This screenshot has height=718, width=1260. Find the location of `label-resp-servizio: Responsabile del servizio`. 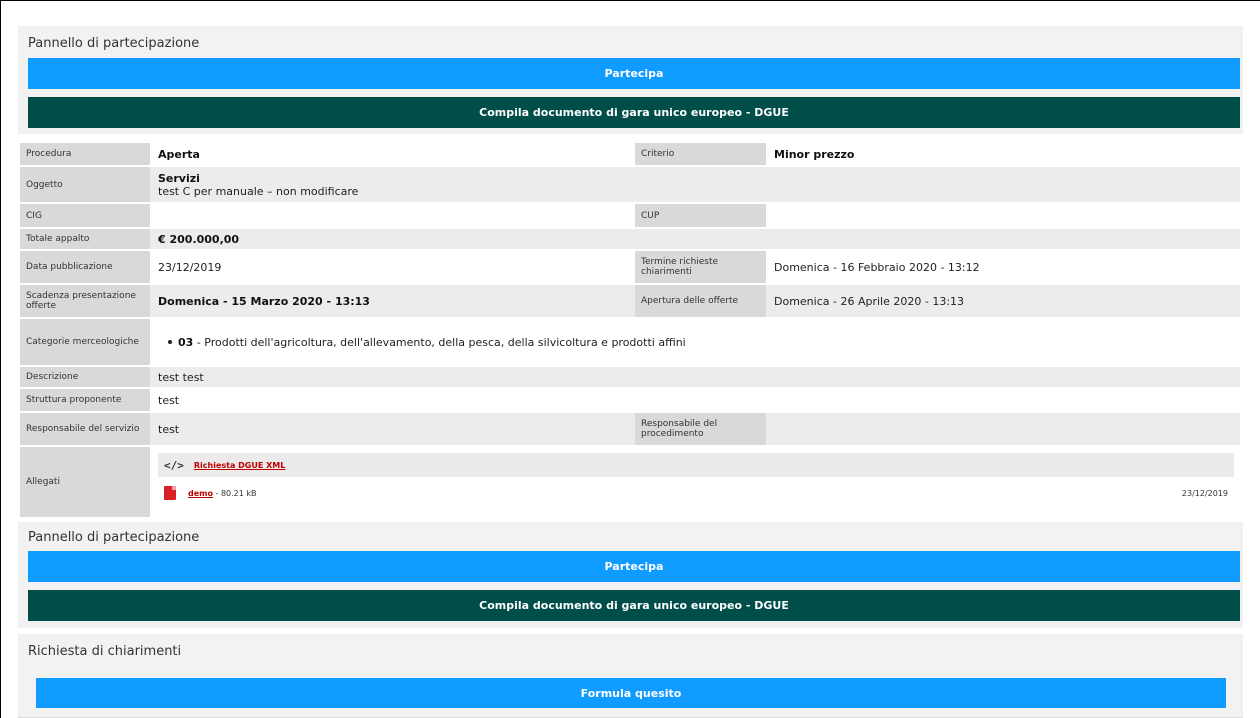

label-resp-servizio: Responsabile del servizio is located at coordinates (85, 429).